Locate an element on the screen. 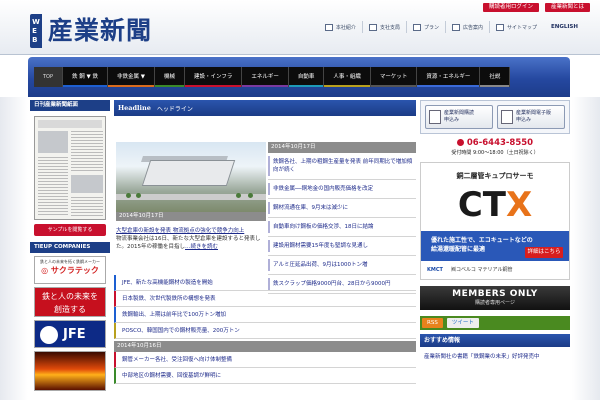 This screenshot has height=400, width=600. headline-label-en: Headline is located at coordinates (134, 108).